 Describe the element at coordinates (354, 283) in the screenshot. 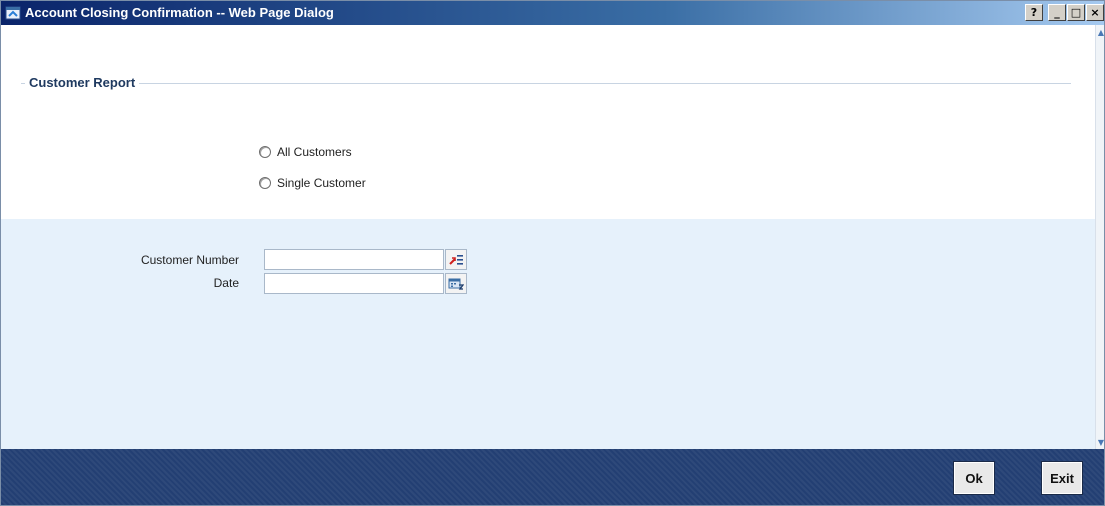

I see `date-input` at that location.